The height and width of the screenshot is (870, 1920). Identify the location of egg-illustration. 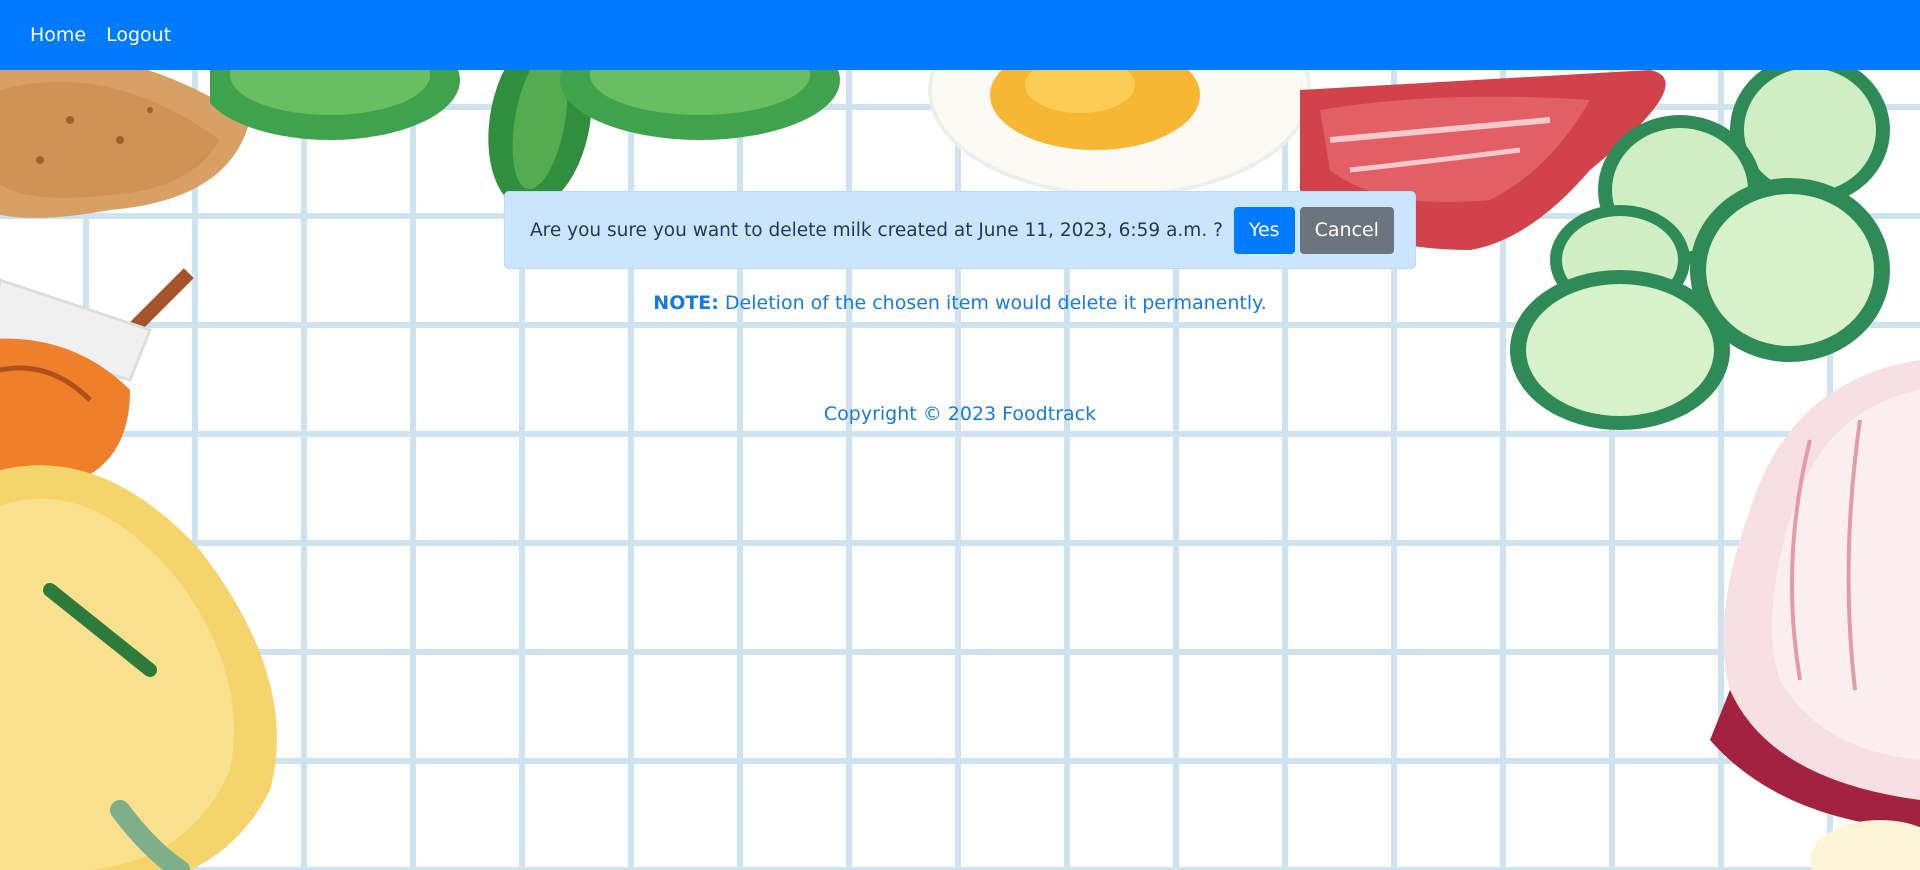
(1119, 133).